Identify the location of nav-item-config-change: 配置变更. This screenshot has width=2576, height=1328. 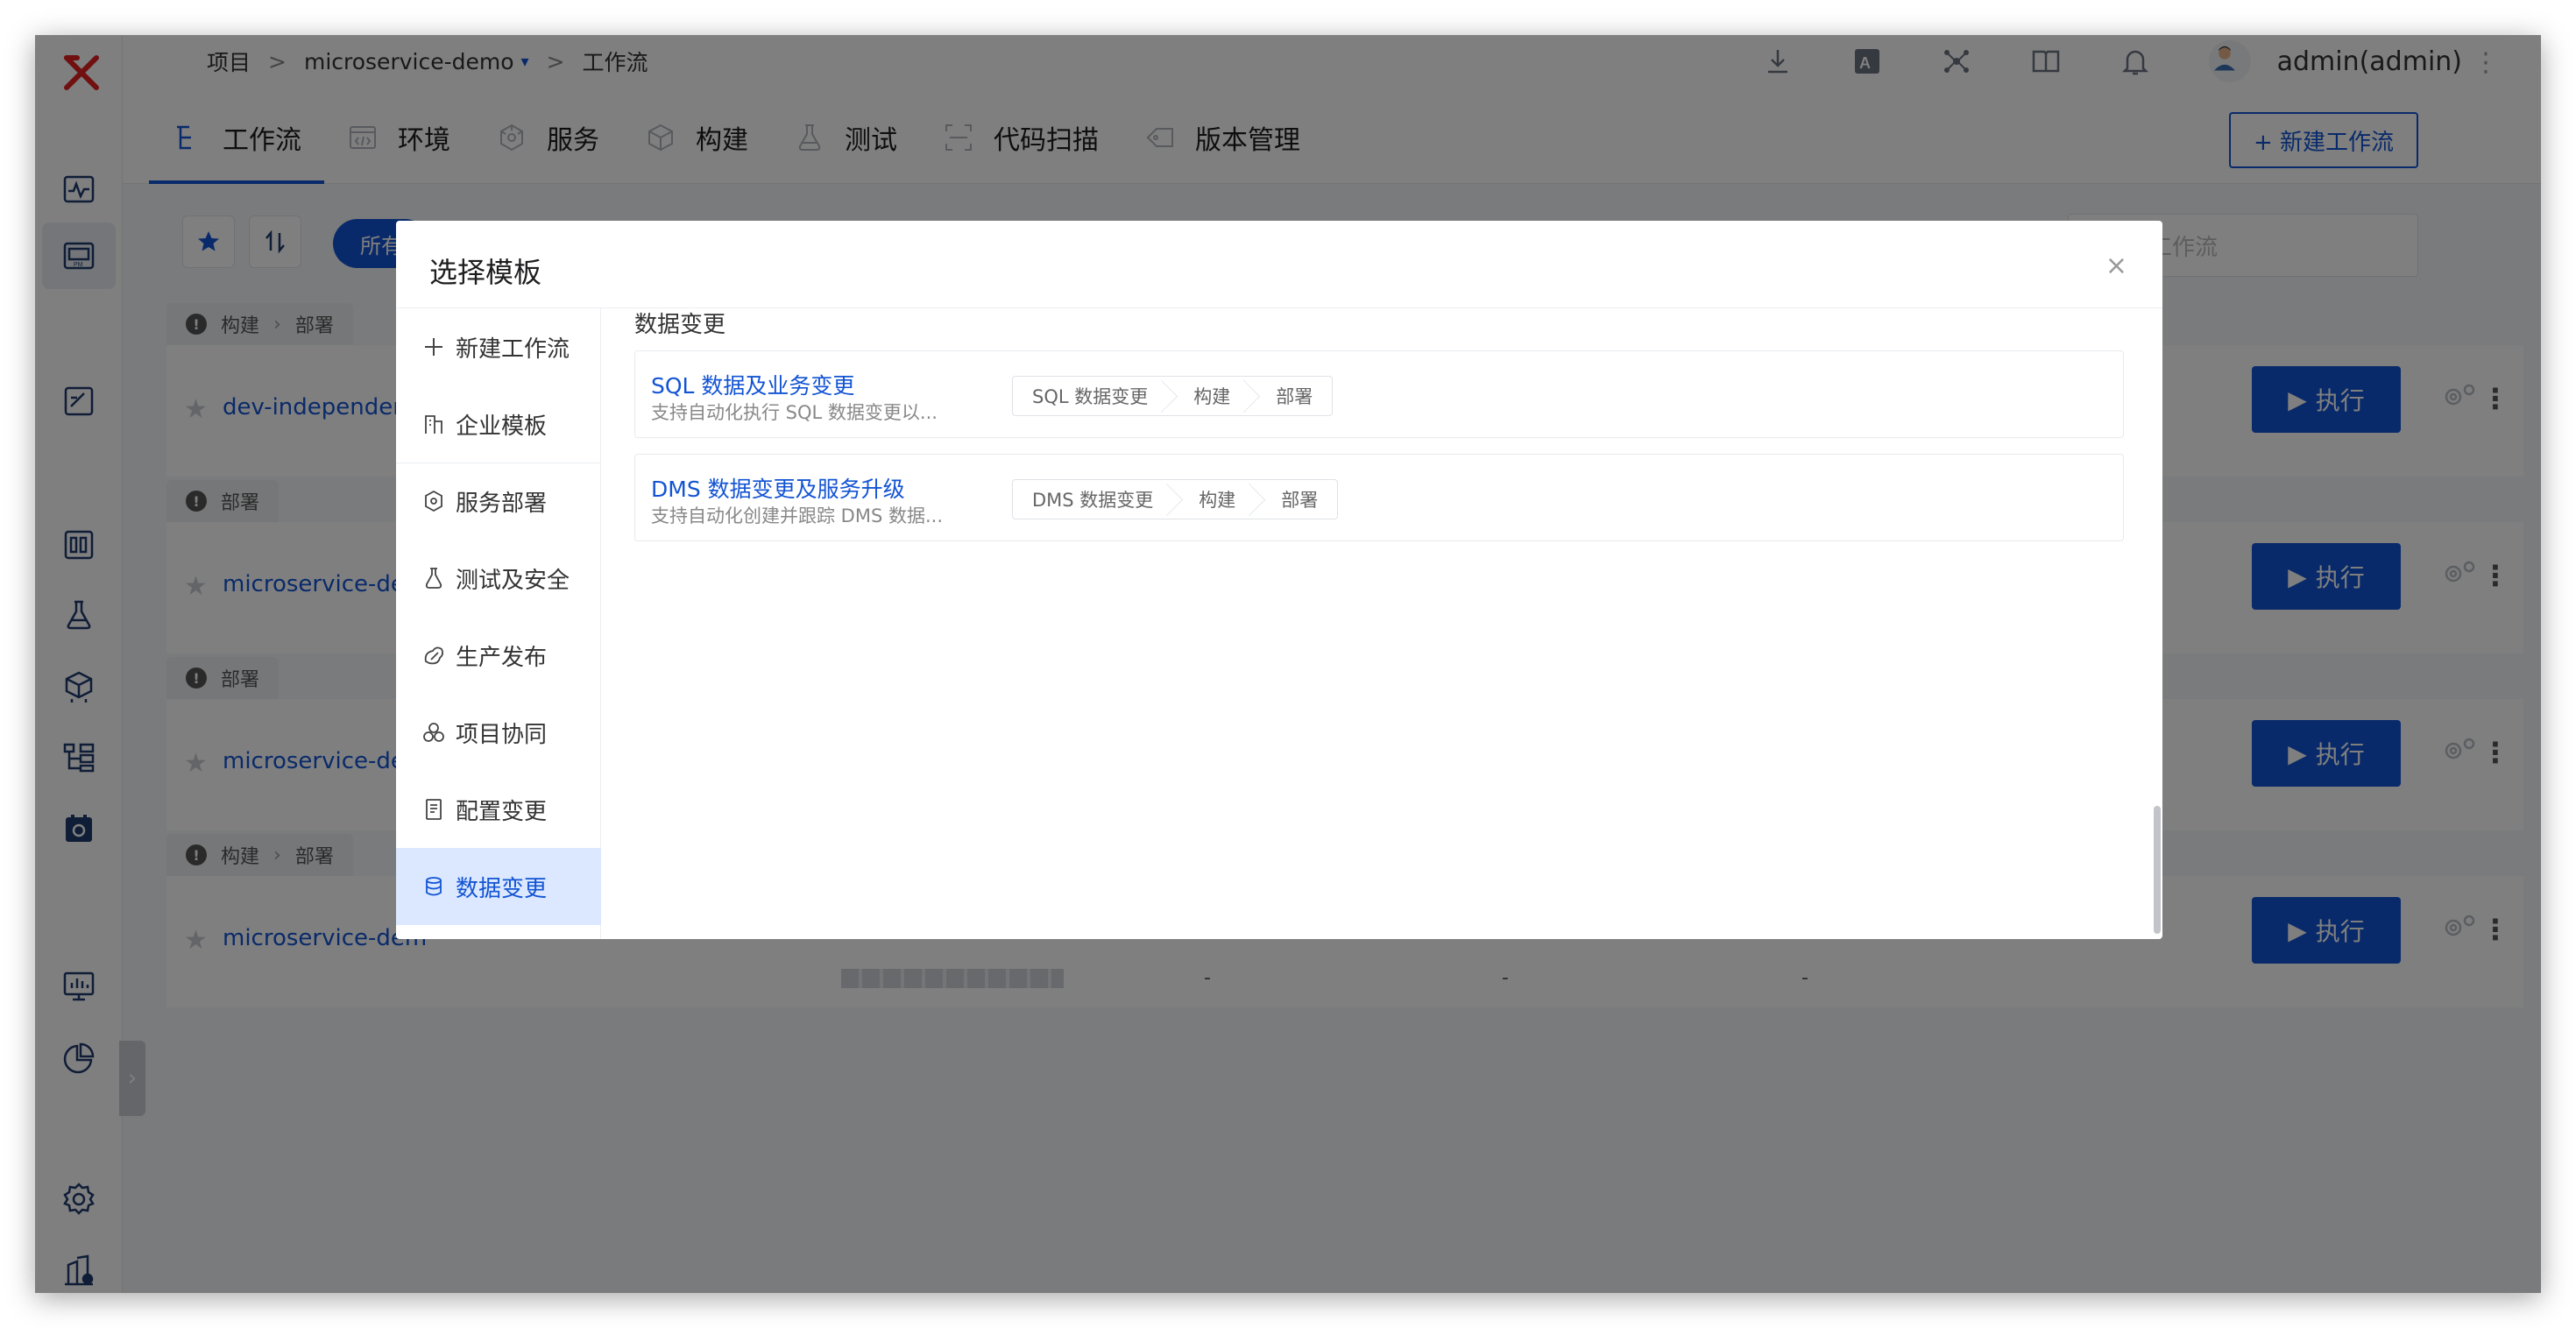
(498, 809).